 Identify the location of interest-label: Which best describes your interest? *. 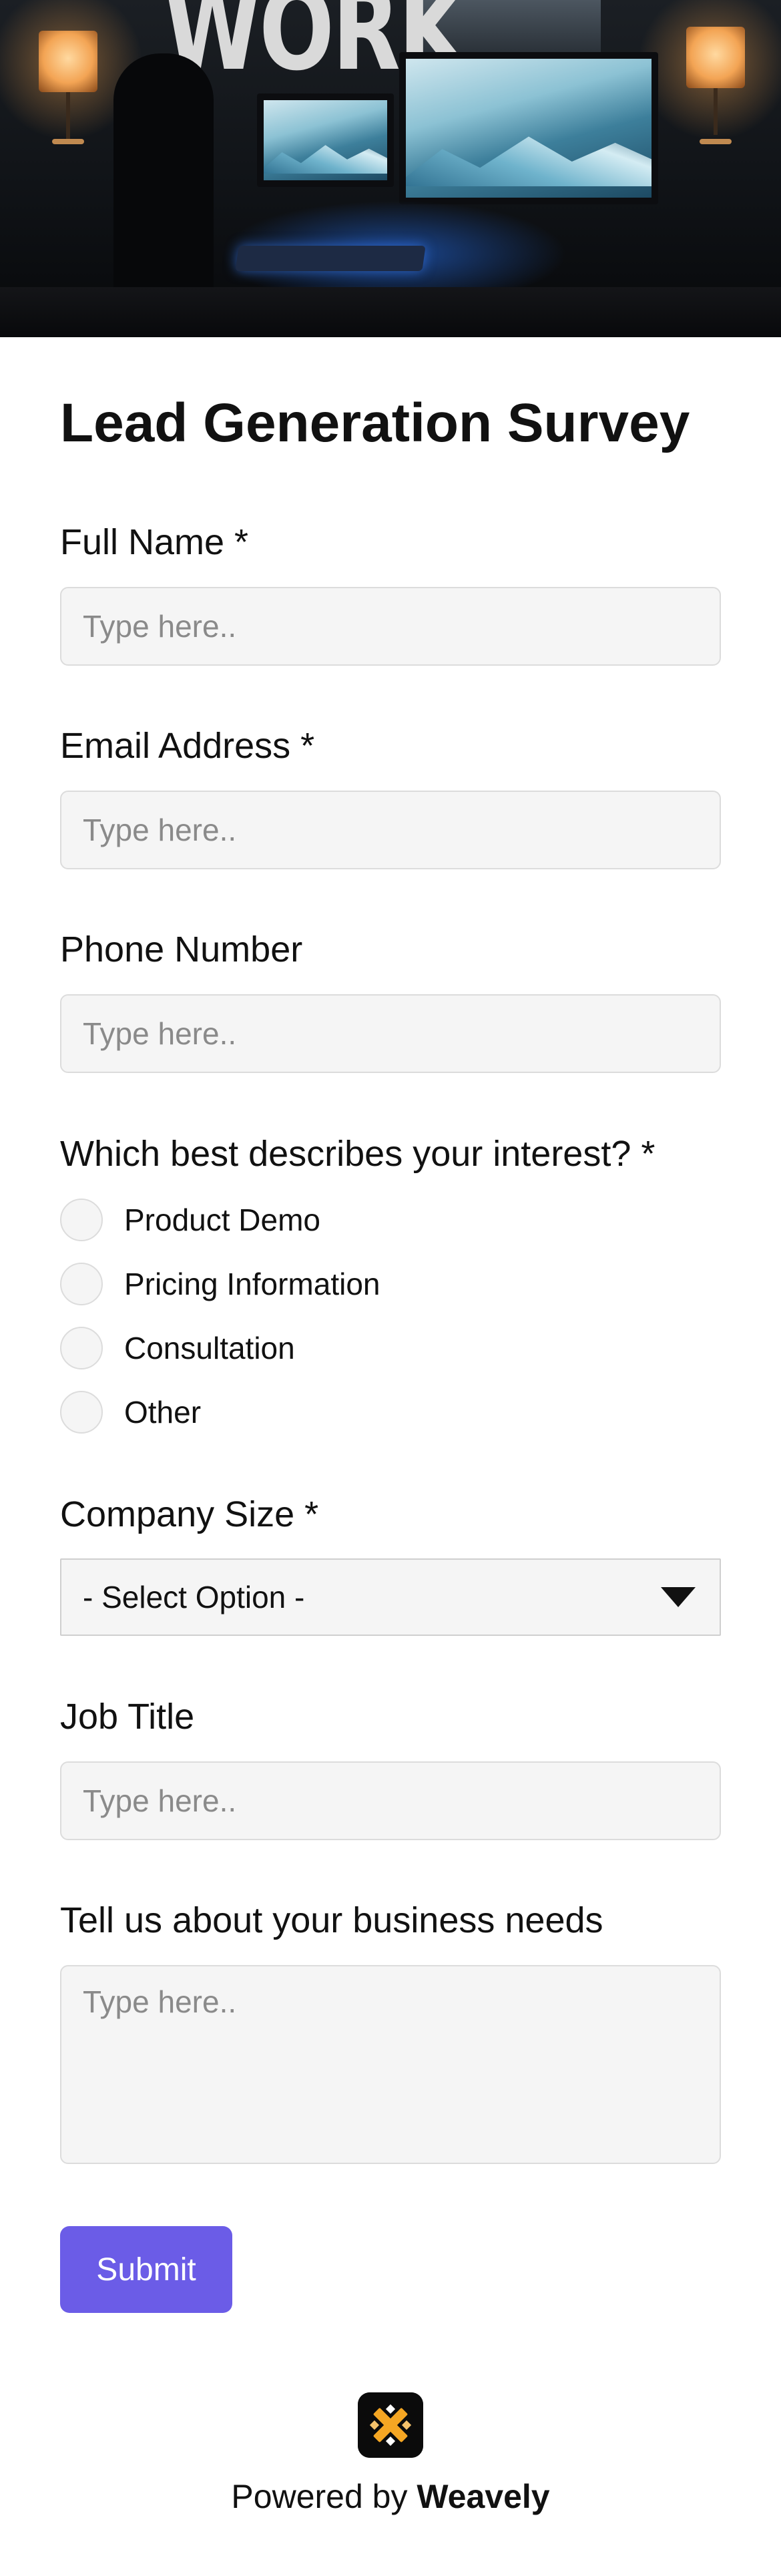
(358, 1154).